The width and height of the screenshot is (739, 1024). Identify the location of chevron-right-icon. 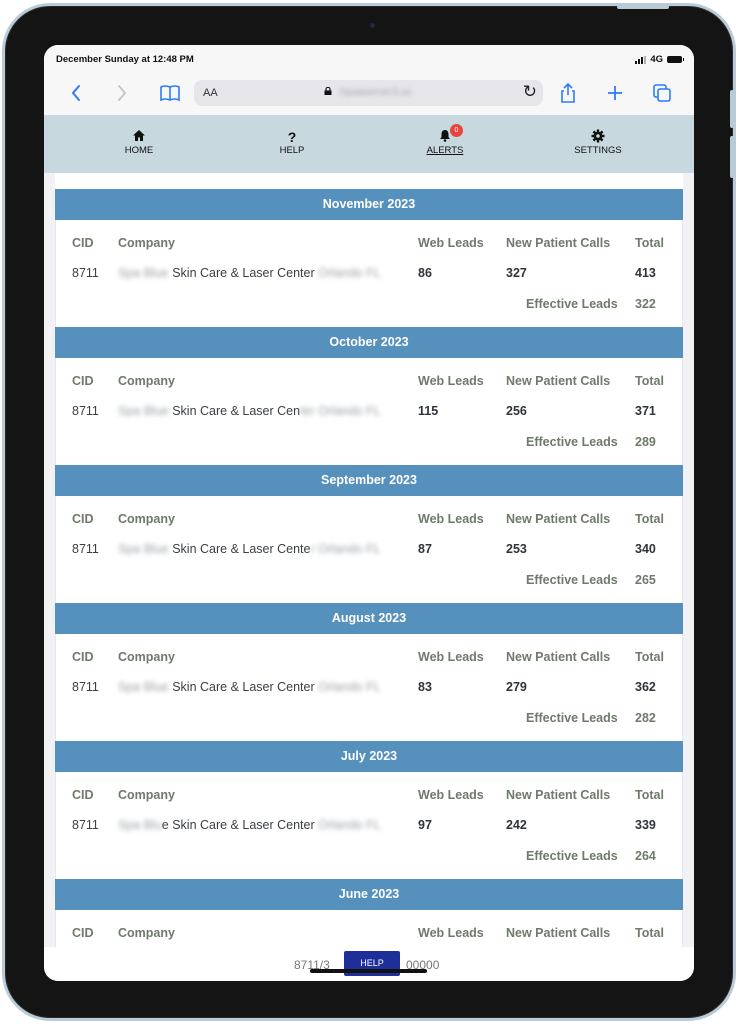
(122, 93).